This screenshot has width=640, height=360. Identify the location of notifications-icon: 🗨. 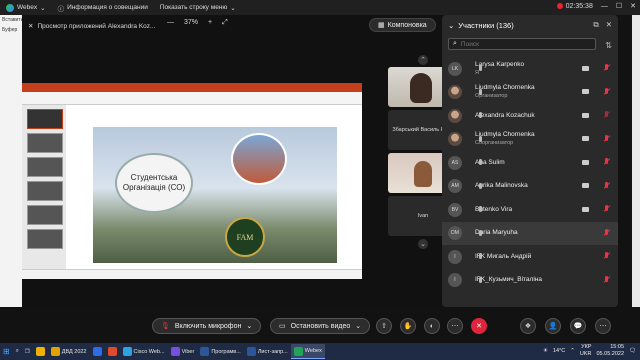
(632, 351).